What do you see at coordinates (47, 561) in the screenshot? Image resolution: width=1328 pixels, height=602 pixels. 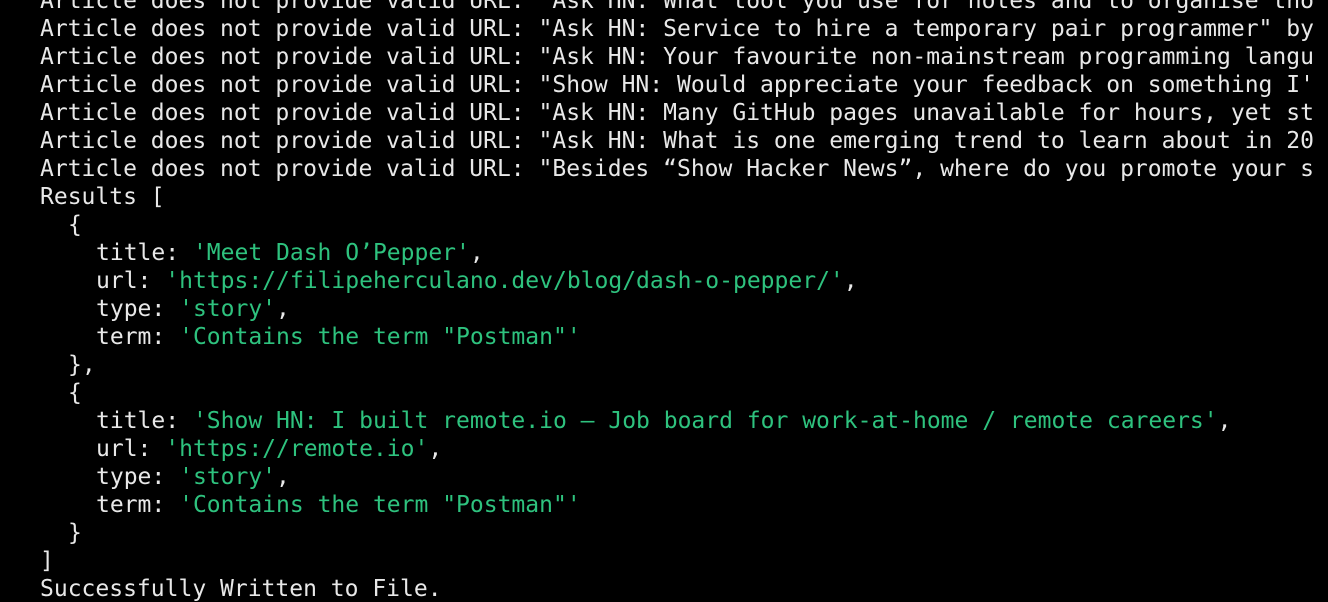 I see `results-close: ]` at bounding box center [47, 561].